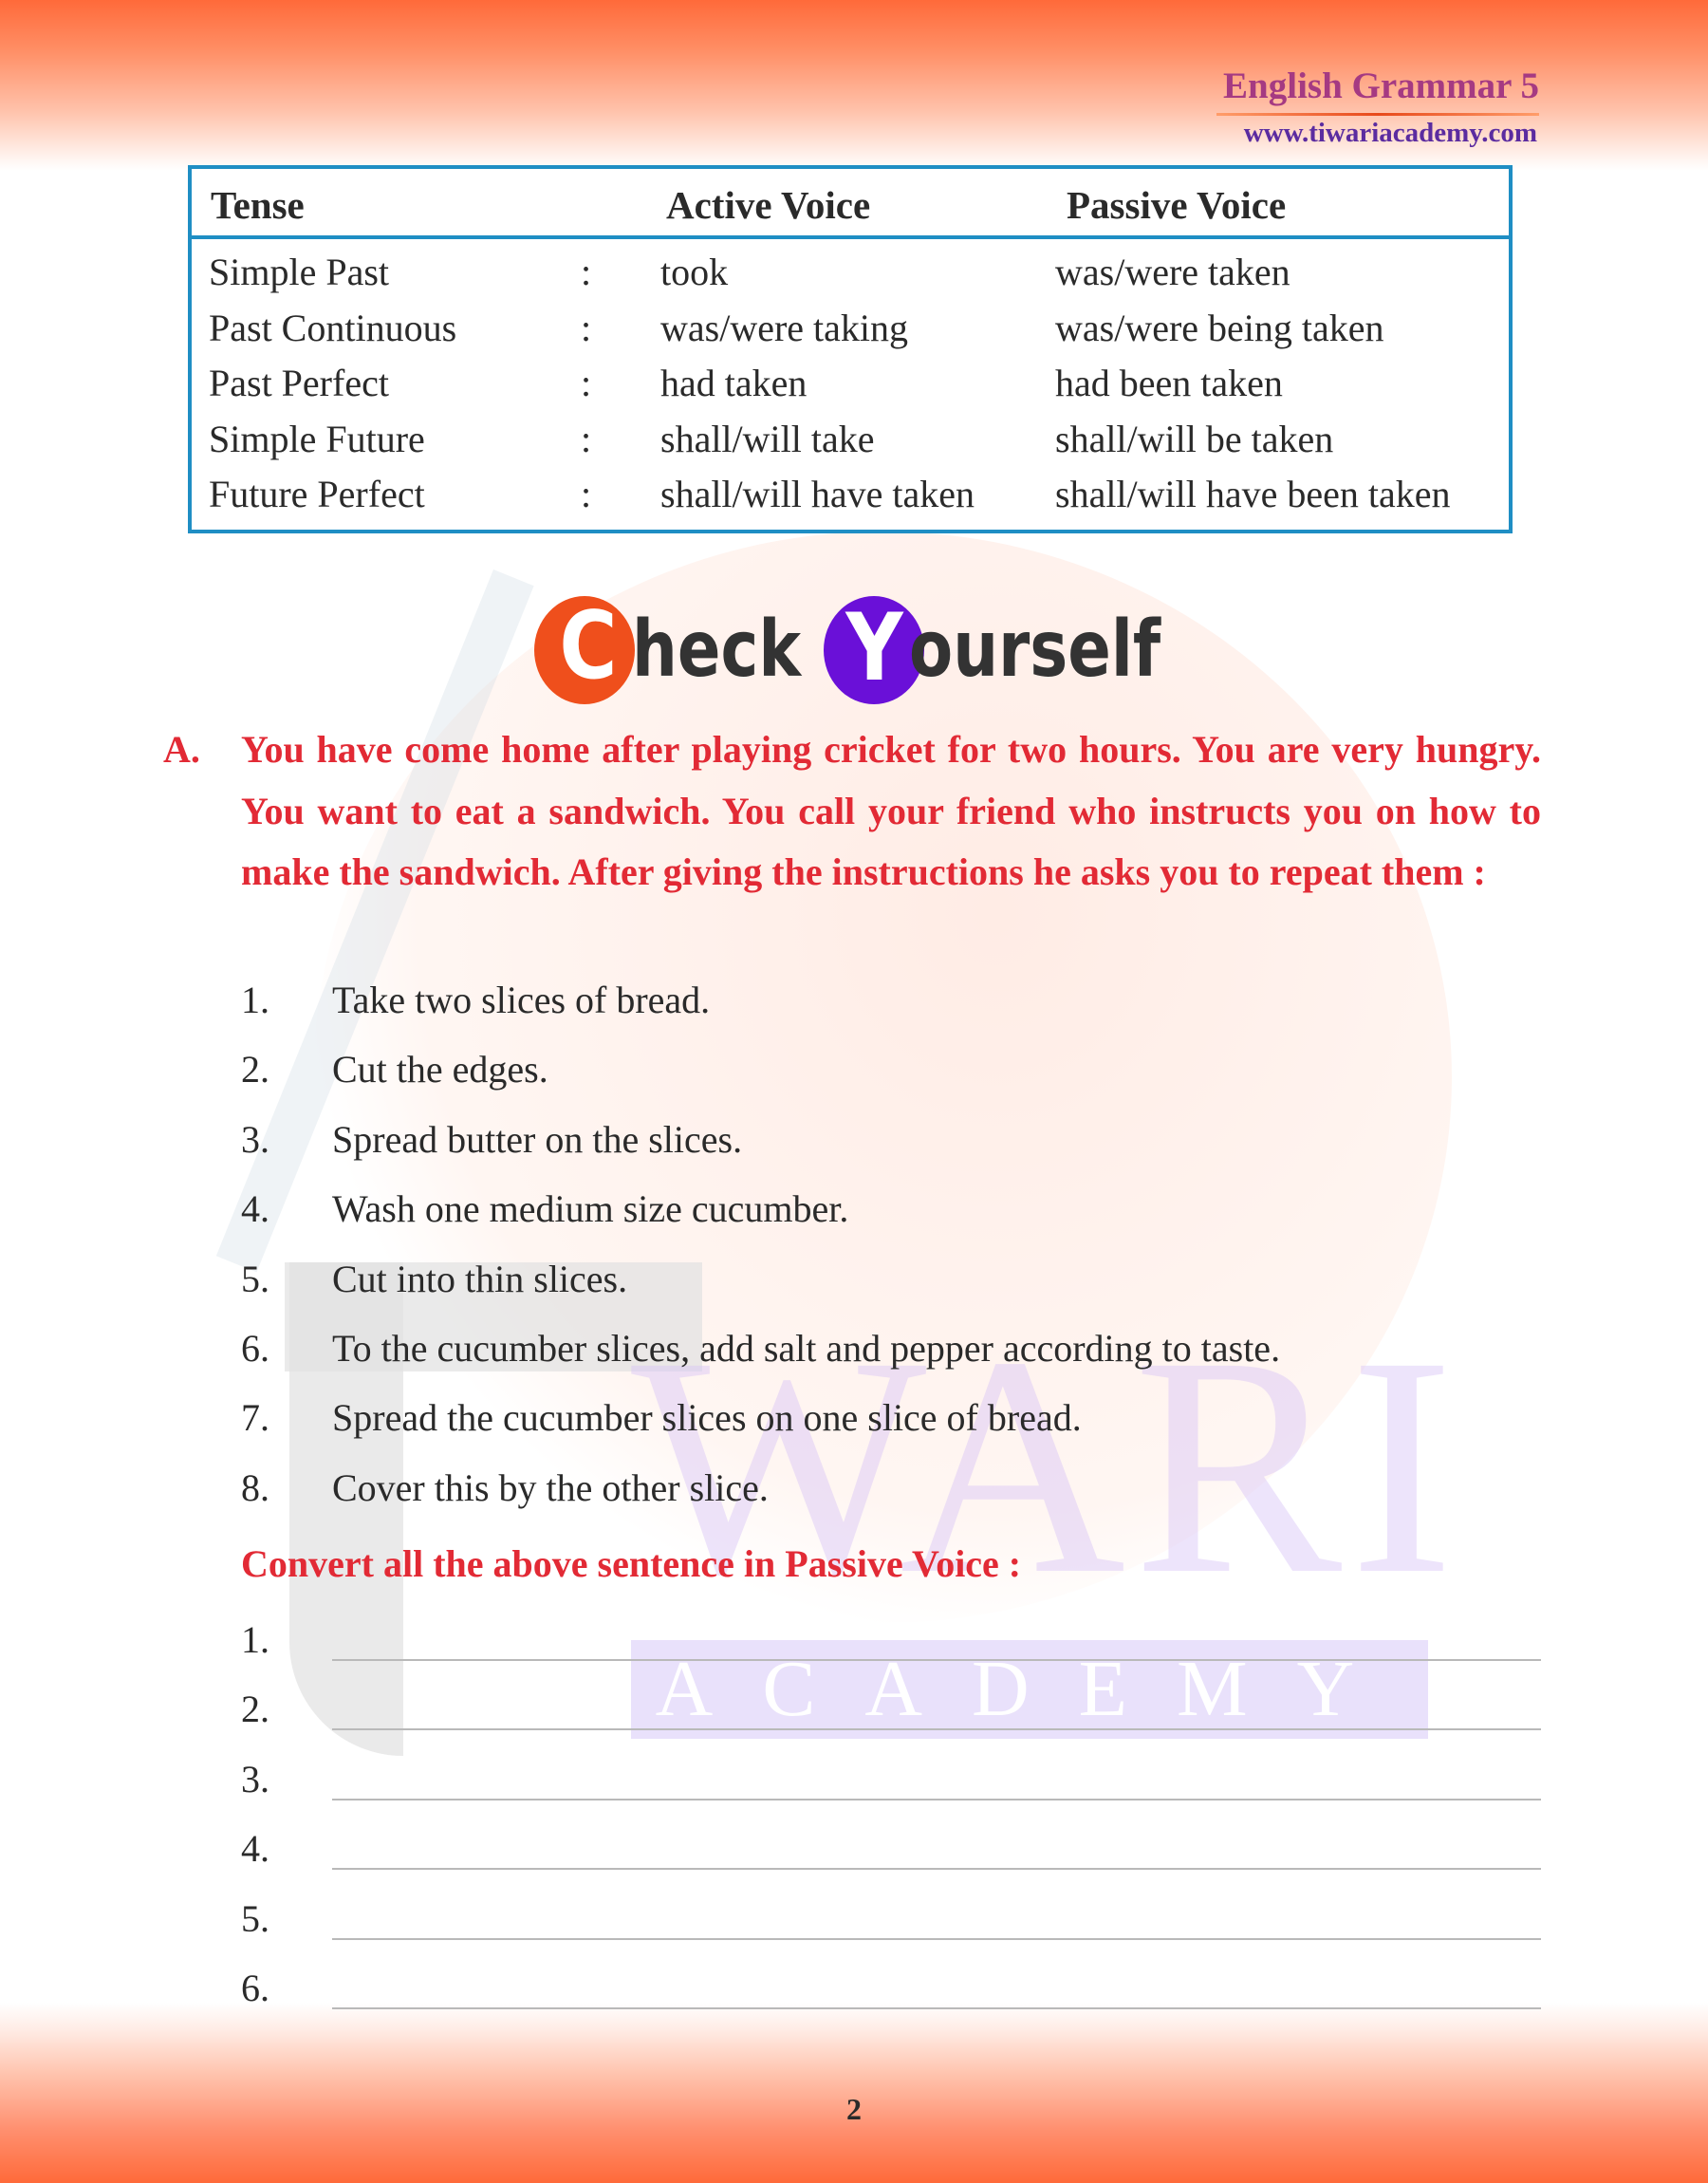  Describe the element at coordinates (255, 1278) in the screenshot. I see `item-number: 5.` at that location.